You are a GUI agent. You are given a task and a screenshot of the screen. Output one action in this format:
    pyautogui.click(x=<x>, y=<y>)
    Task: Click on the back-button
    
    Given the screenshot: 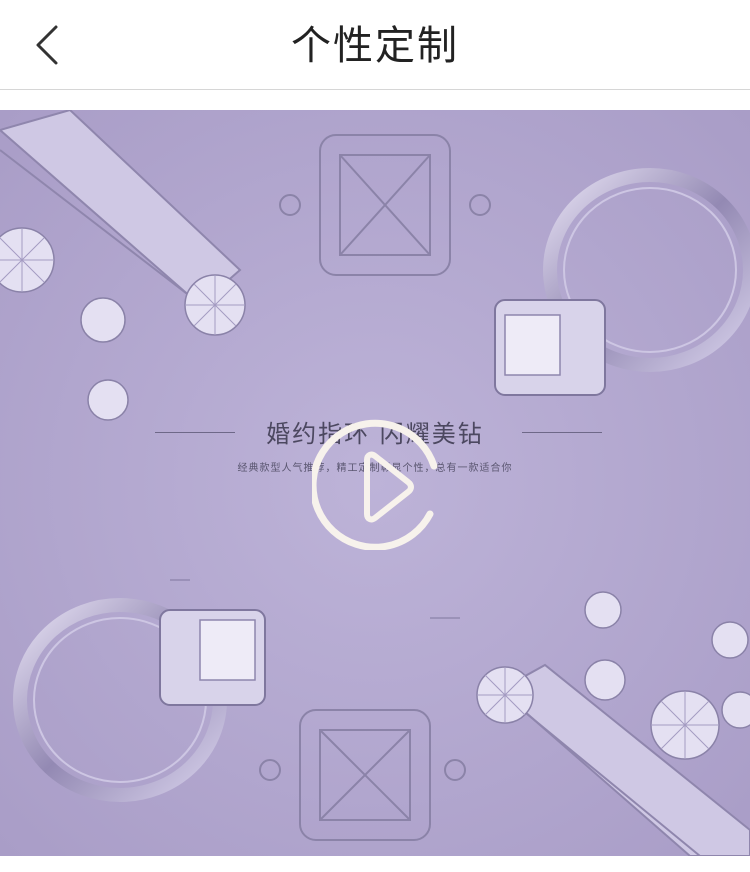 What is the action you would take?
    pyautogui.click(x=47, y=45)
    